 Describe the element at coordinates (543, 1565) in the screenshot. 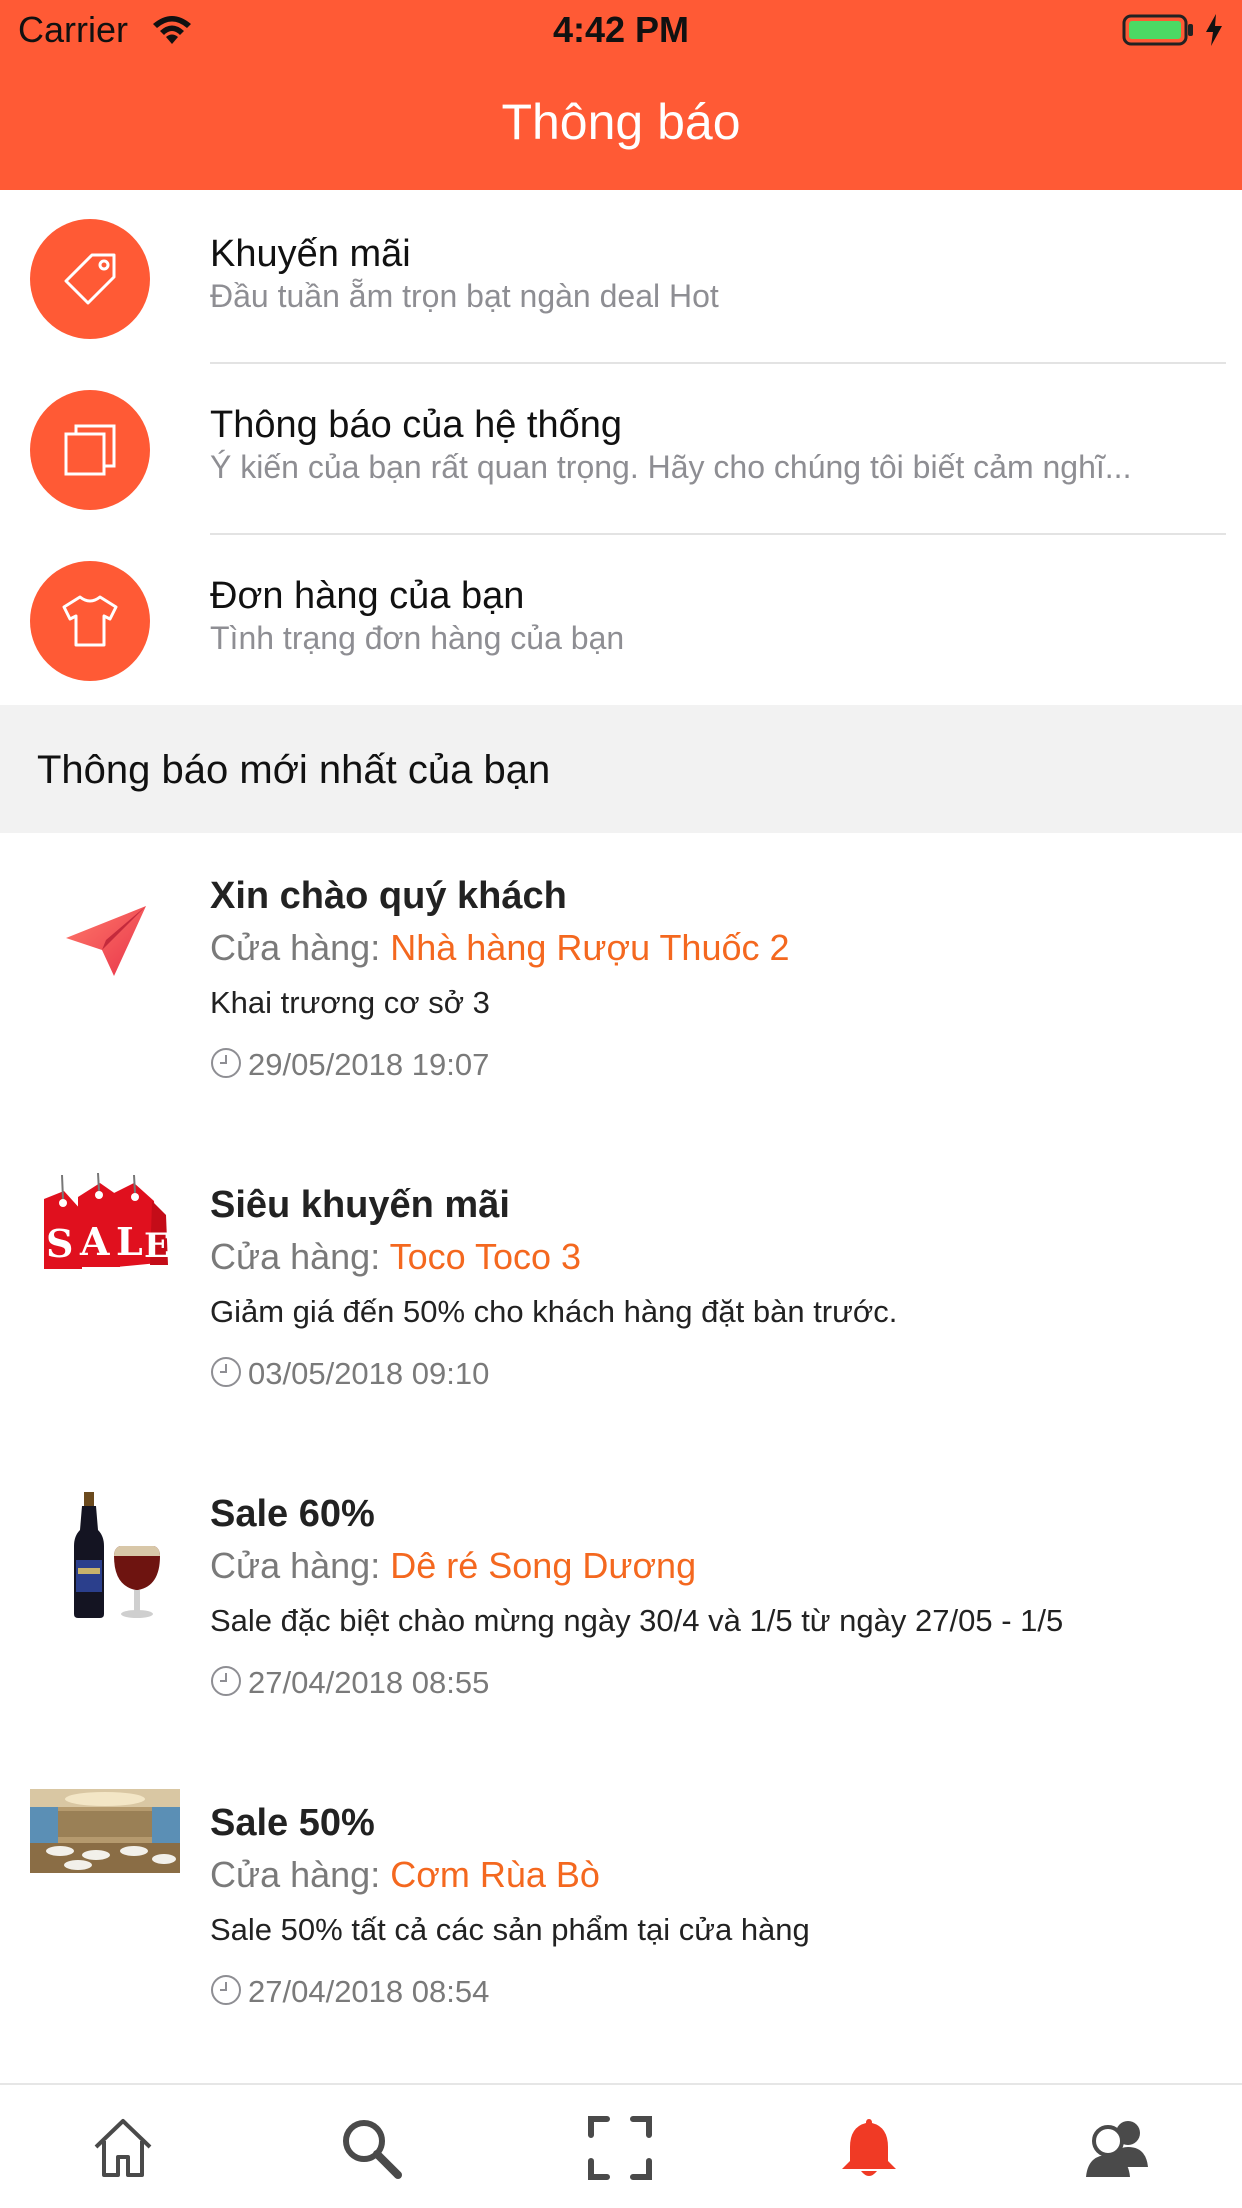

I see `store-name: Dê ré Song Dương` at that location.